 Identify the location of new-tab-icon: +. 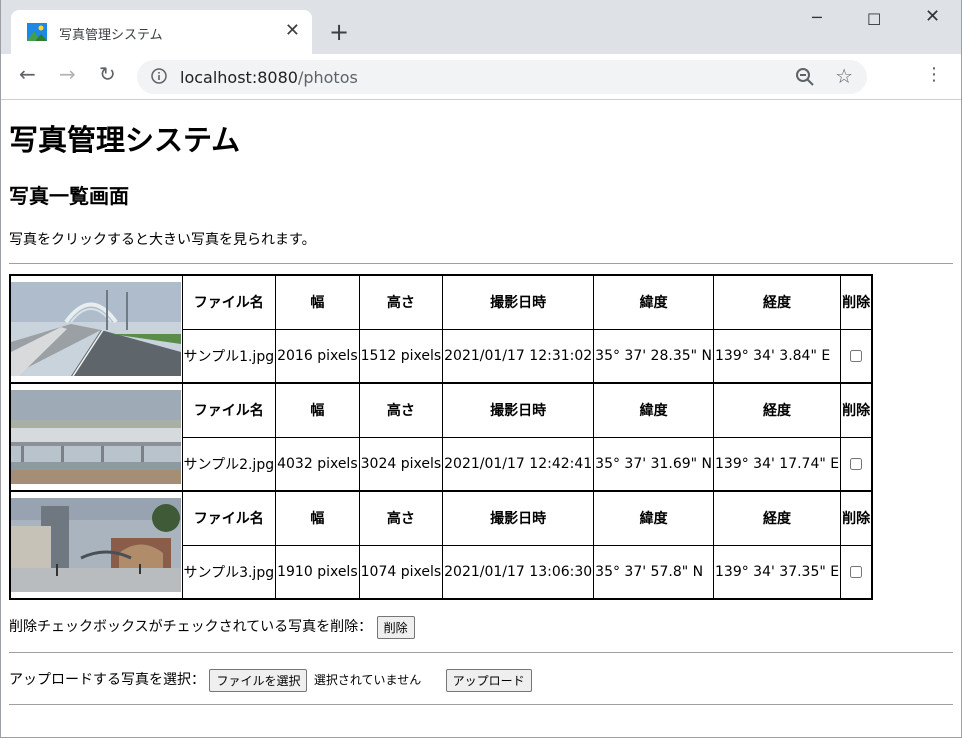
(339, 32).